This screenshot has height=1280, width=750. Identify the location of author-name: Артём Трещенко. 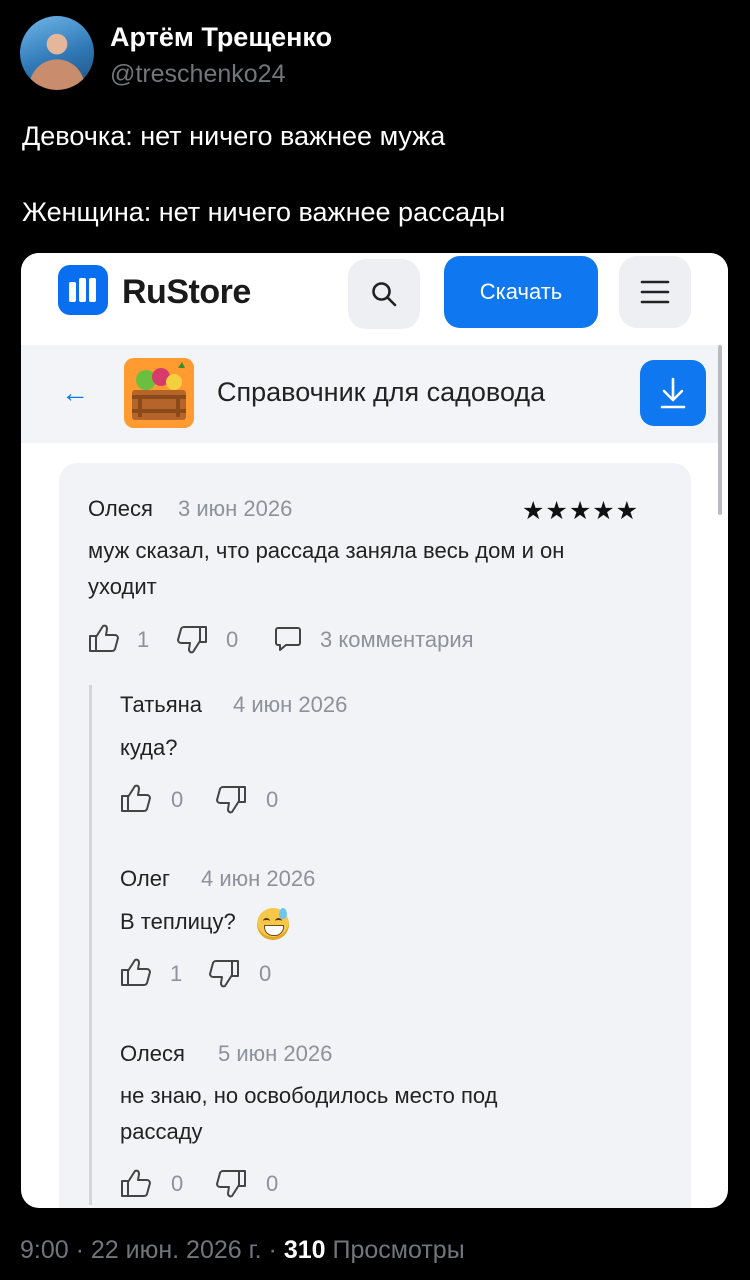
(221, 37).